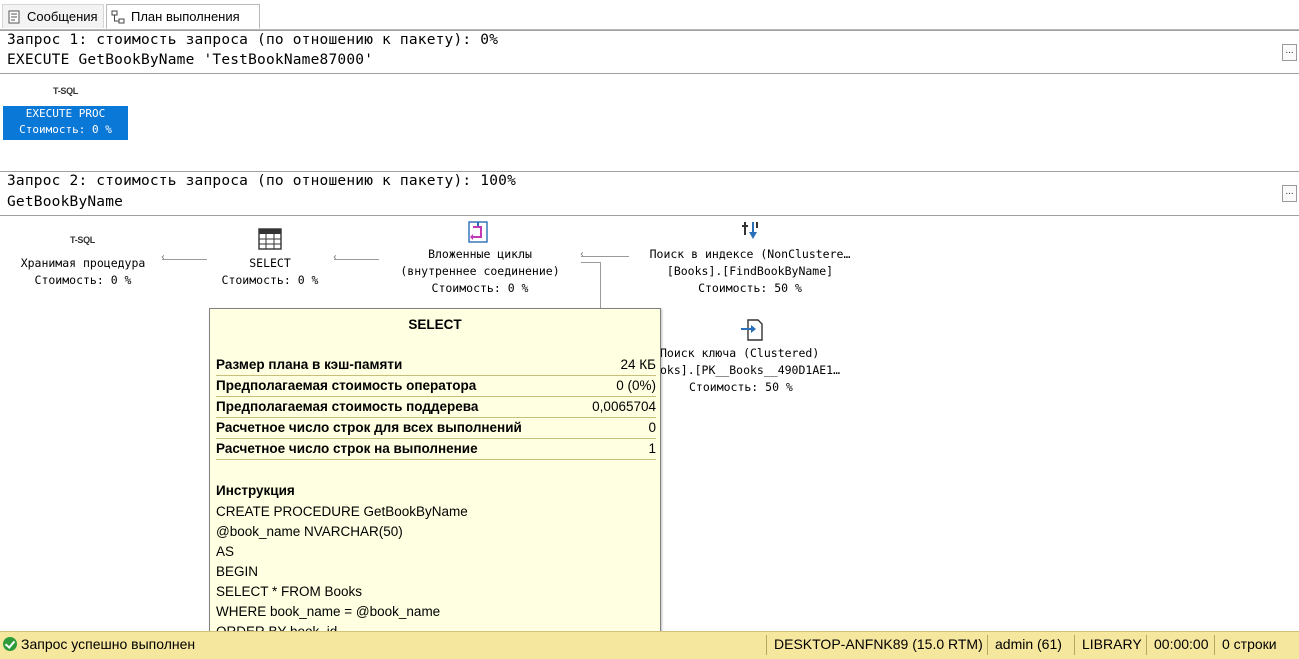 This screenshot has height=659, width=1299. Describe the element at coordinates (750, 288) in the screenshot. I see `index-seek-cost: Стоимость: 50 %` at that location.